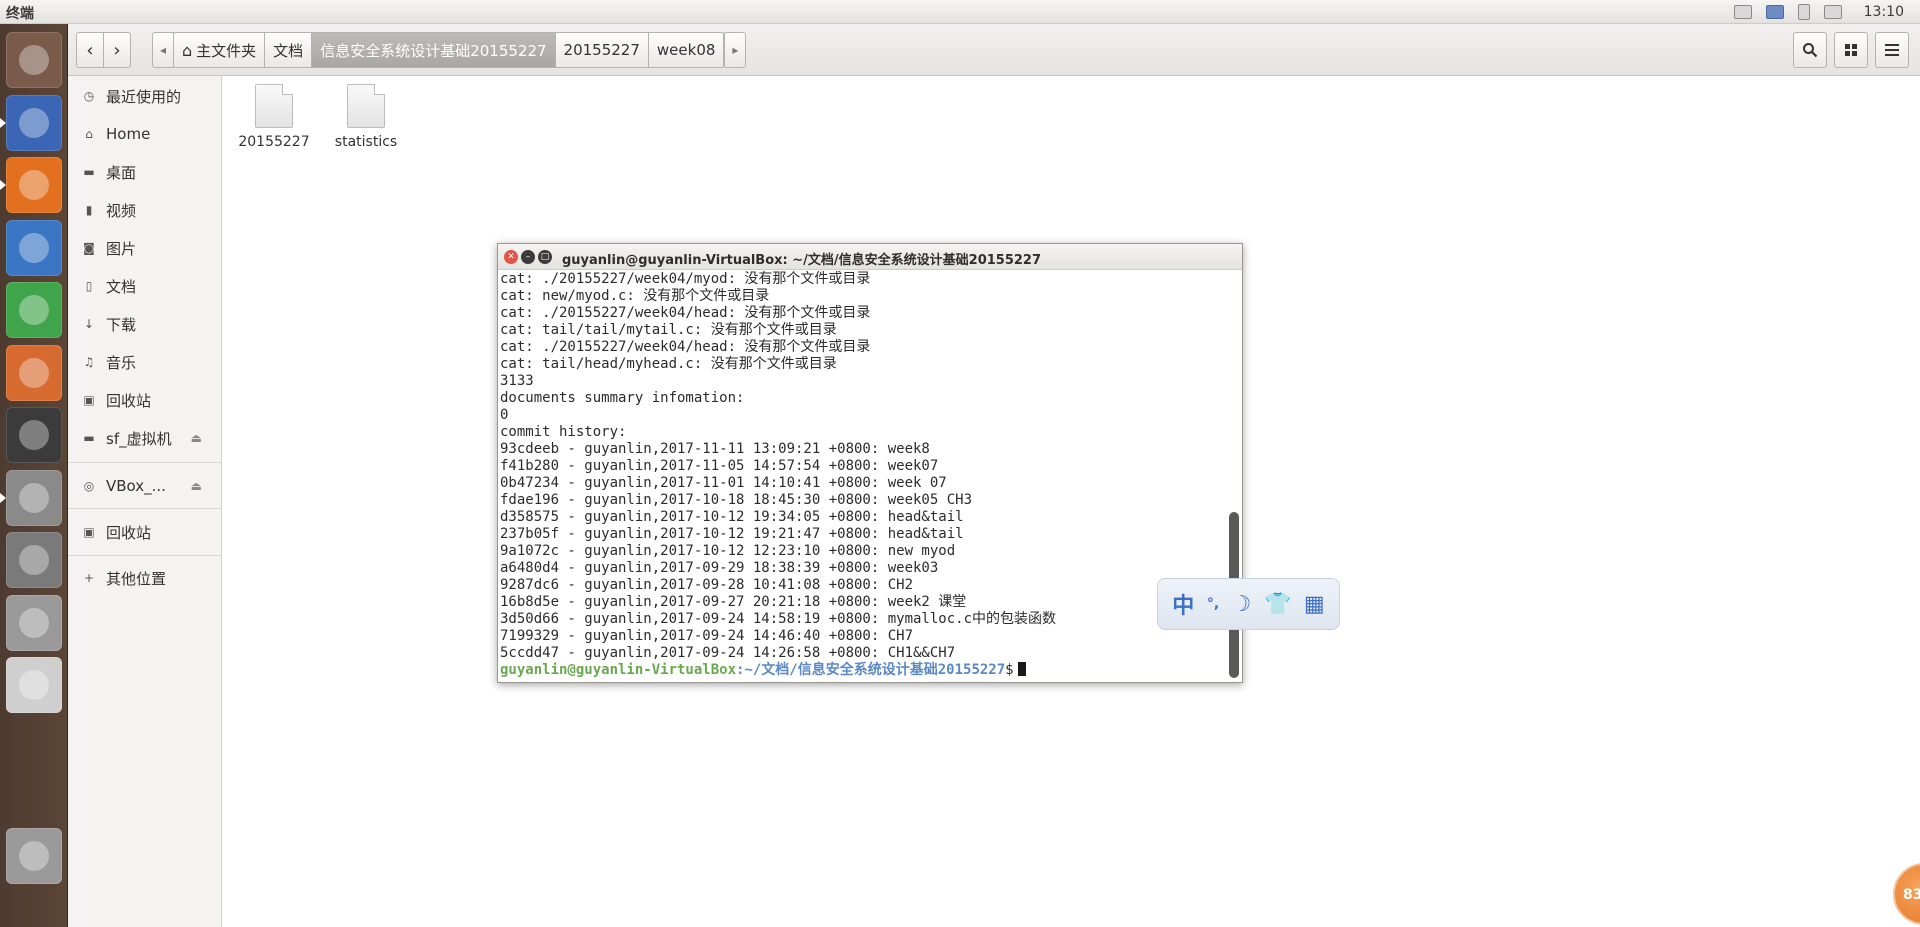  What do you see at coordinates (121, 286) in the screenshot?
I see `sidebar-item-label: 文档` at bounding box center [121, 286].